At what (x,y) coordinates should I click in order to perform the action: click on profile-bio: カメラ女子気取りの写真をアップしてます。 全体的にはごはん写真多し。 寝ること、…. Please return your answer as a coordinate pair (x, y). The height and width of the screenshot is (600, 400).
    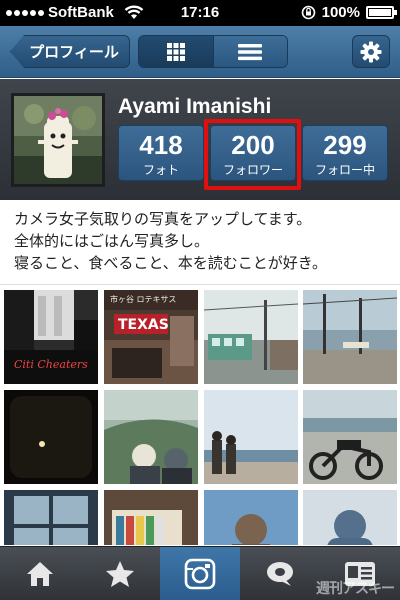
    Looking at the image, I should click on (200, 242).